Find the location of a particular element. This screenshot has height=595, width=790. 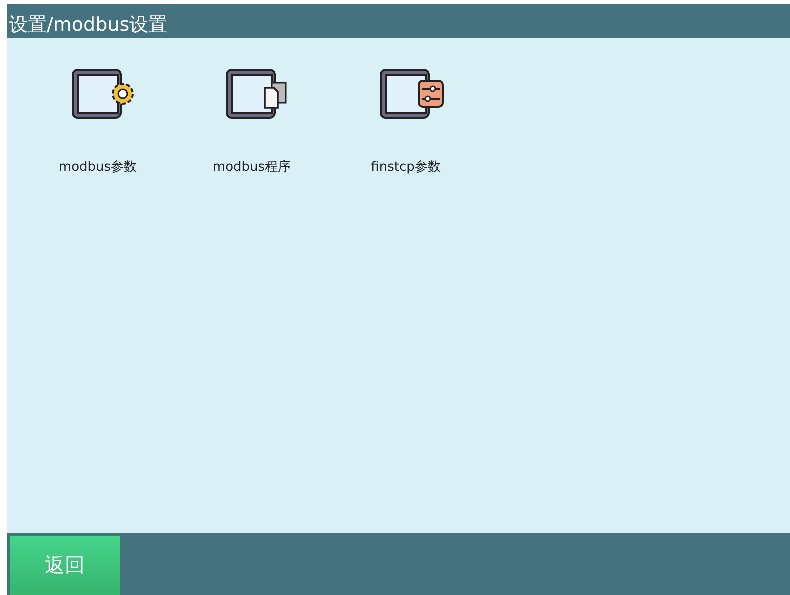

tablet-gear-icon is located at coordinates (104, 94).